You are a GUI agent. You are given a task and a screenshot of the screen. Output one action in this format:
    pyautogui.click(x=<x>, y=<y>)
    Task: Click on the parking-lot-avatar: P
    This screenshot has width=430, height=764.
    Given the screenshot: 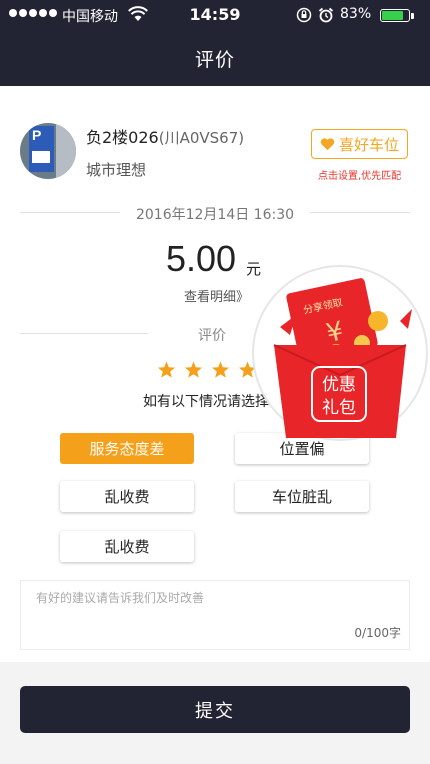 What is the action you would take?
    pyautogui.click(x=48, y=151)
    